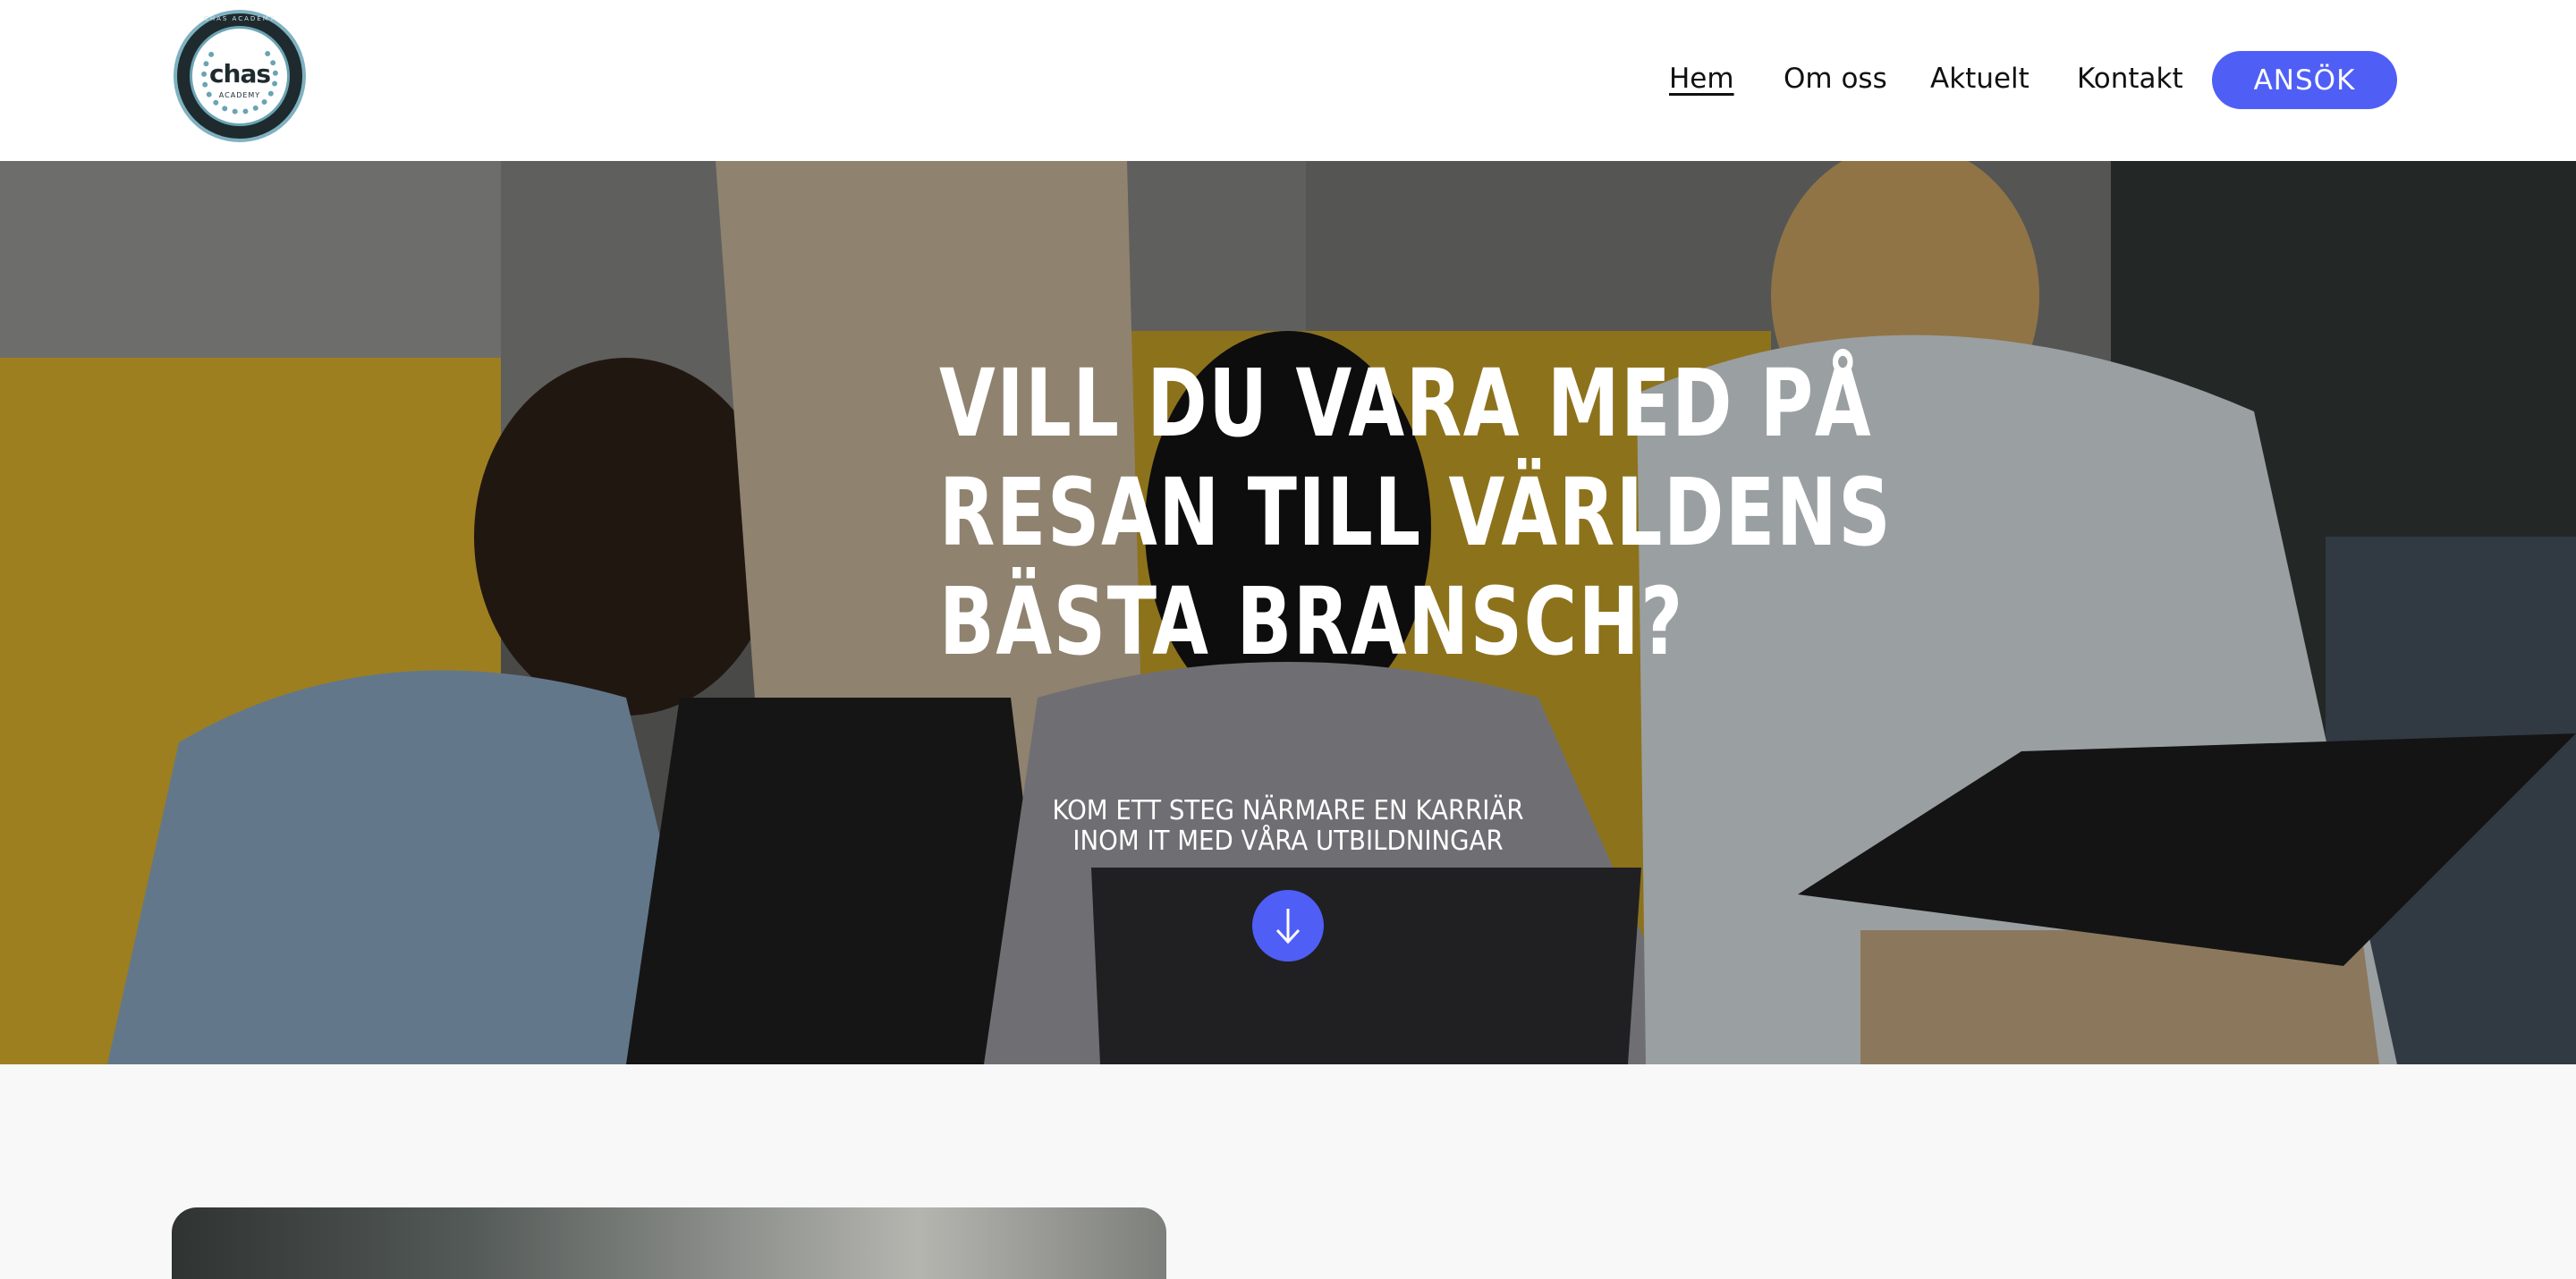 The height and width of the screenshot is (1279, 2576). Describe the element at coordinates (2130, 79) in the screenshot. I see `nav-link-kontakt: Kontakt` at that location.